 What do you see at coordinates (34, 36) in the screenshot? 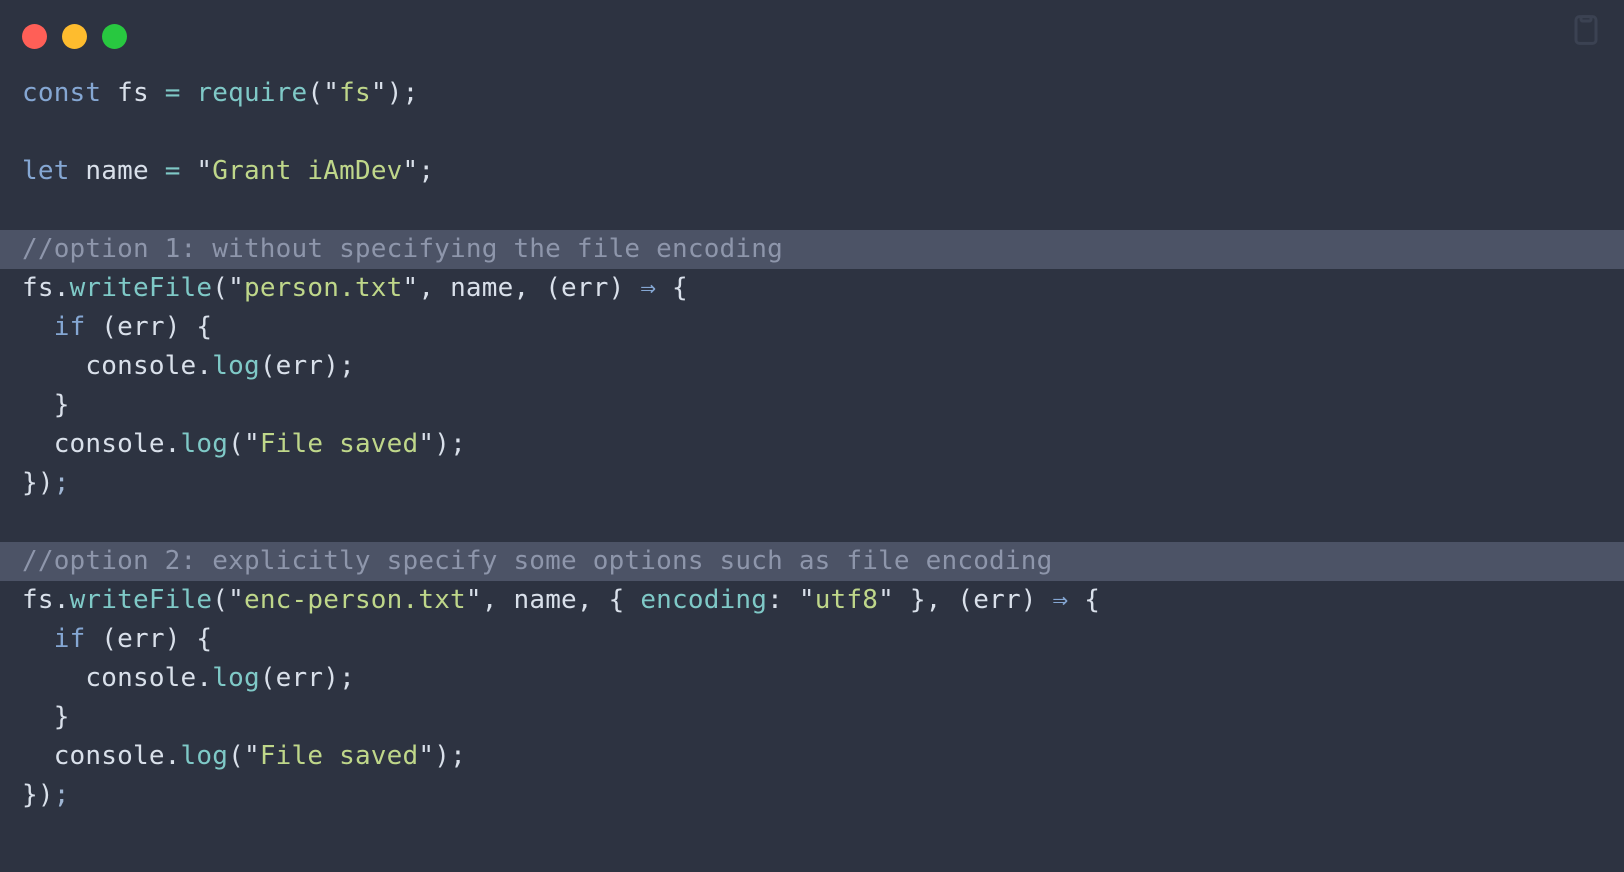
I see `close-button` at bounding box center [34, 36].